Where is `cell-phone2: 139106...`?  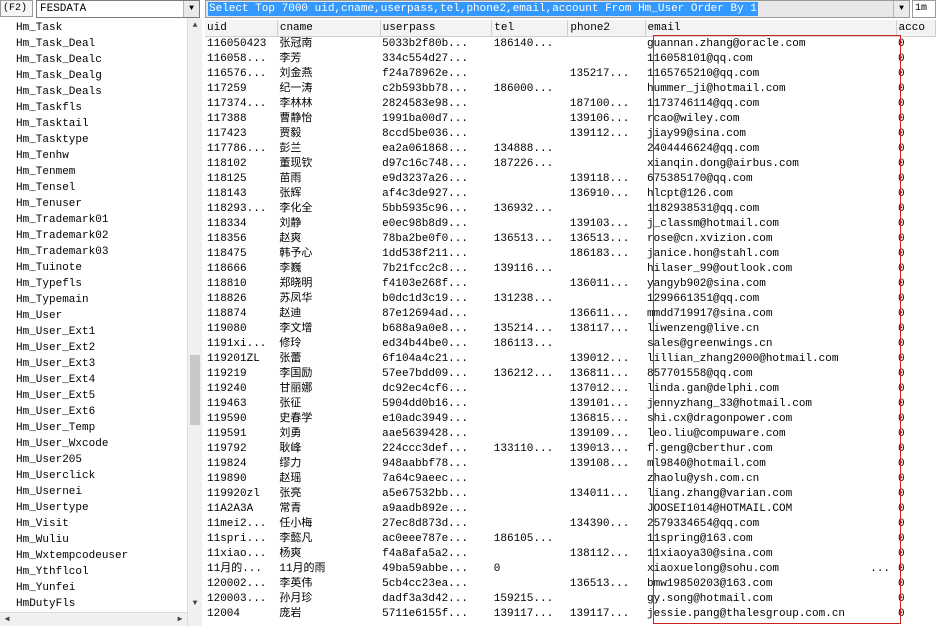 cell-phone2: 139106... is located at coordinates (606, 119).